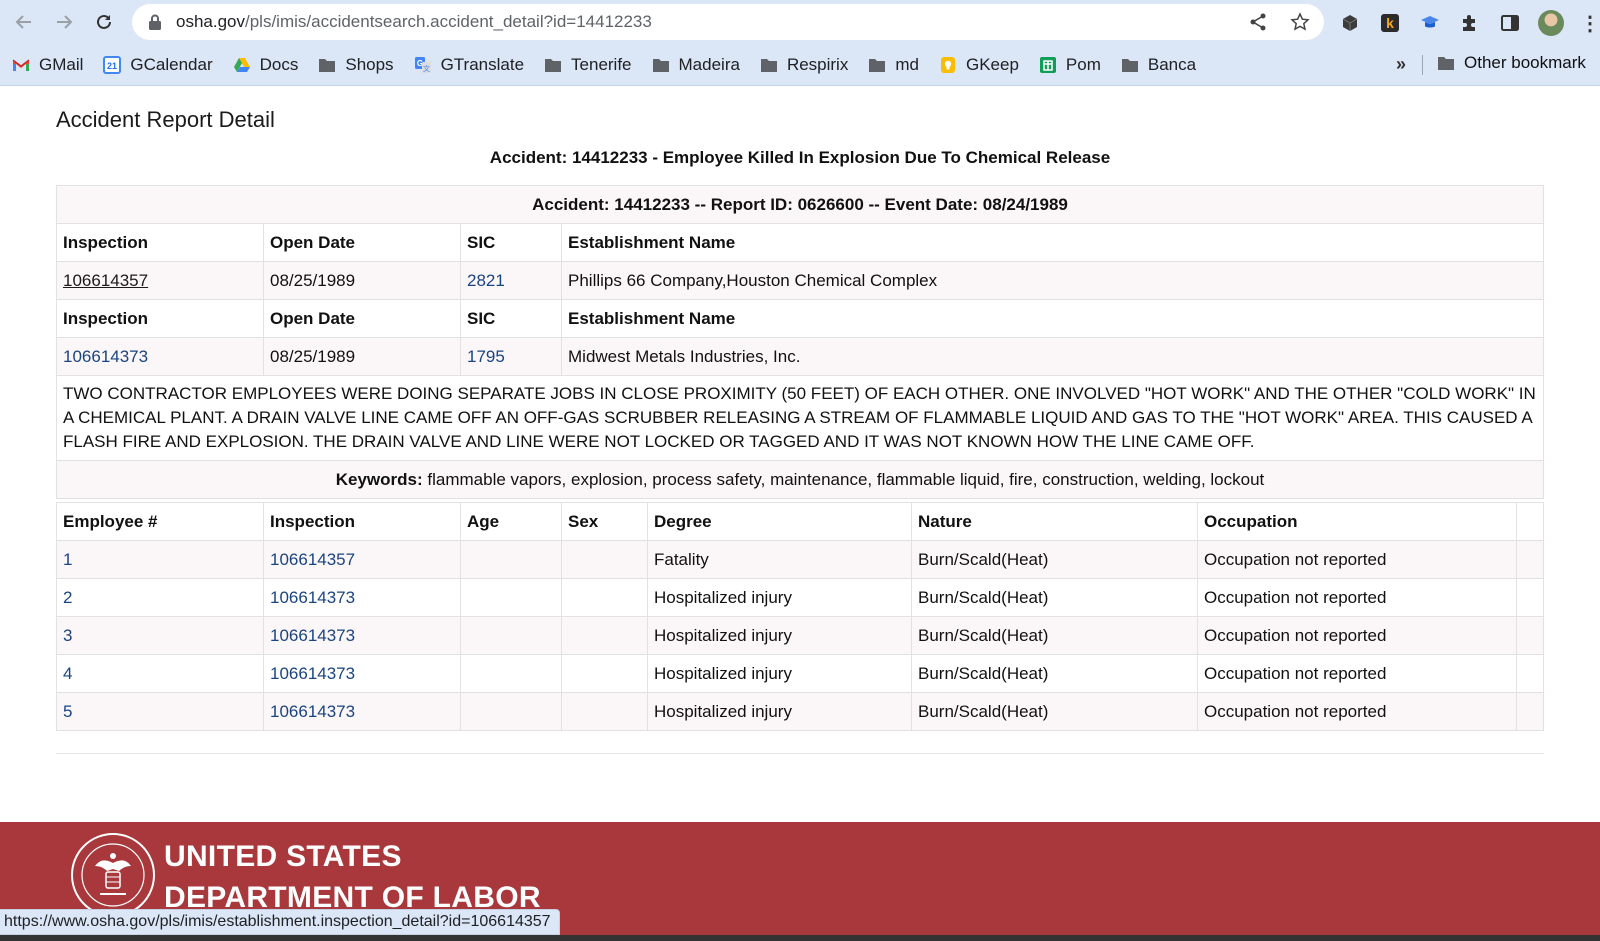  I want to click on cube-icon, so click(1350, 23).